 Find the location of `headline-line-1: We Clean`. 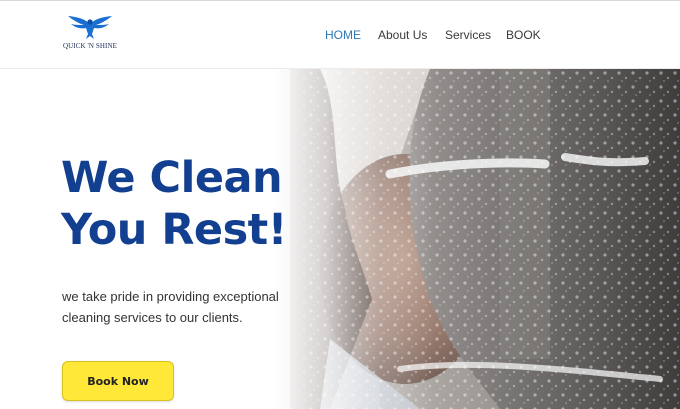

headline-line-1: We Clean is located at coordinates (172, 178).